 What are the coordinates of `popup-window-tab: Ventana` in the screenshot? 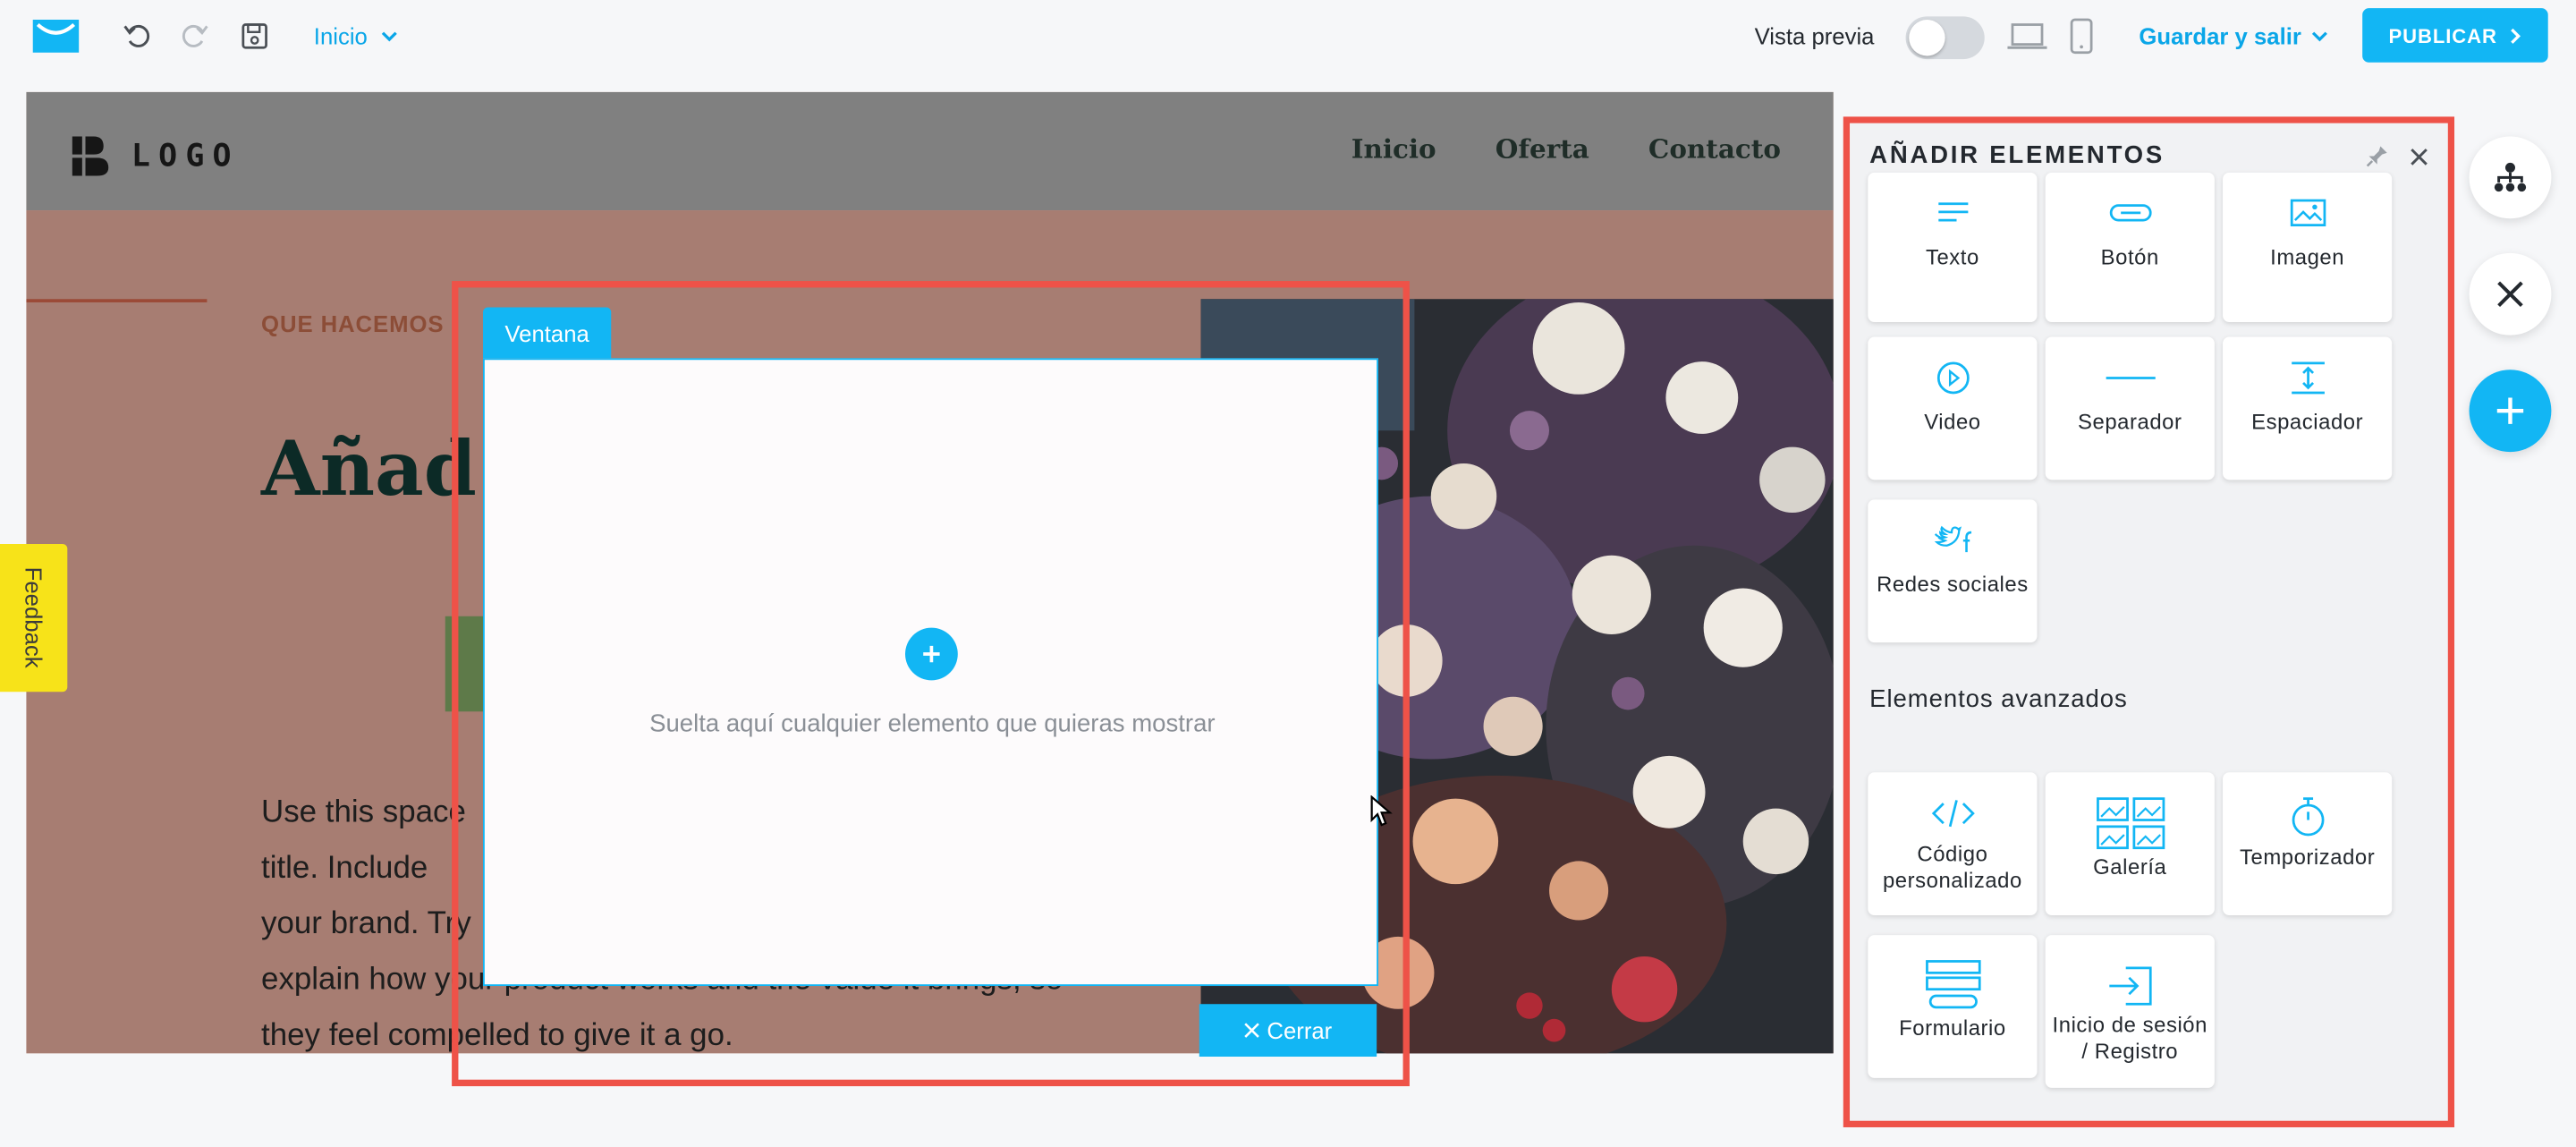 It's located at (547, 333).